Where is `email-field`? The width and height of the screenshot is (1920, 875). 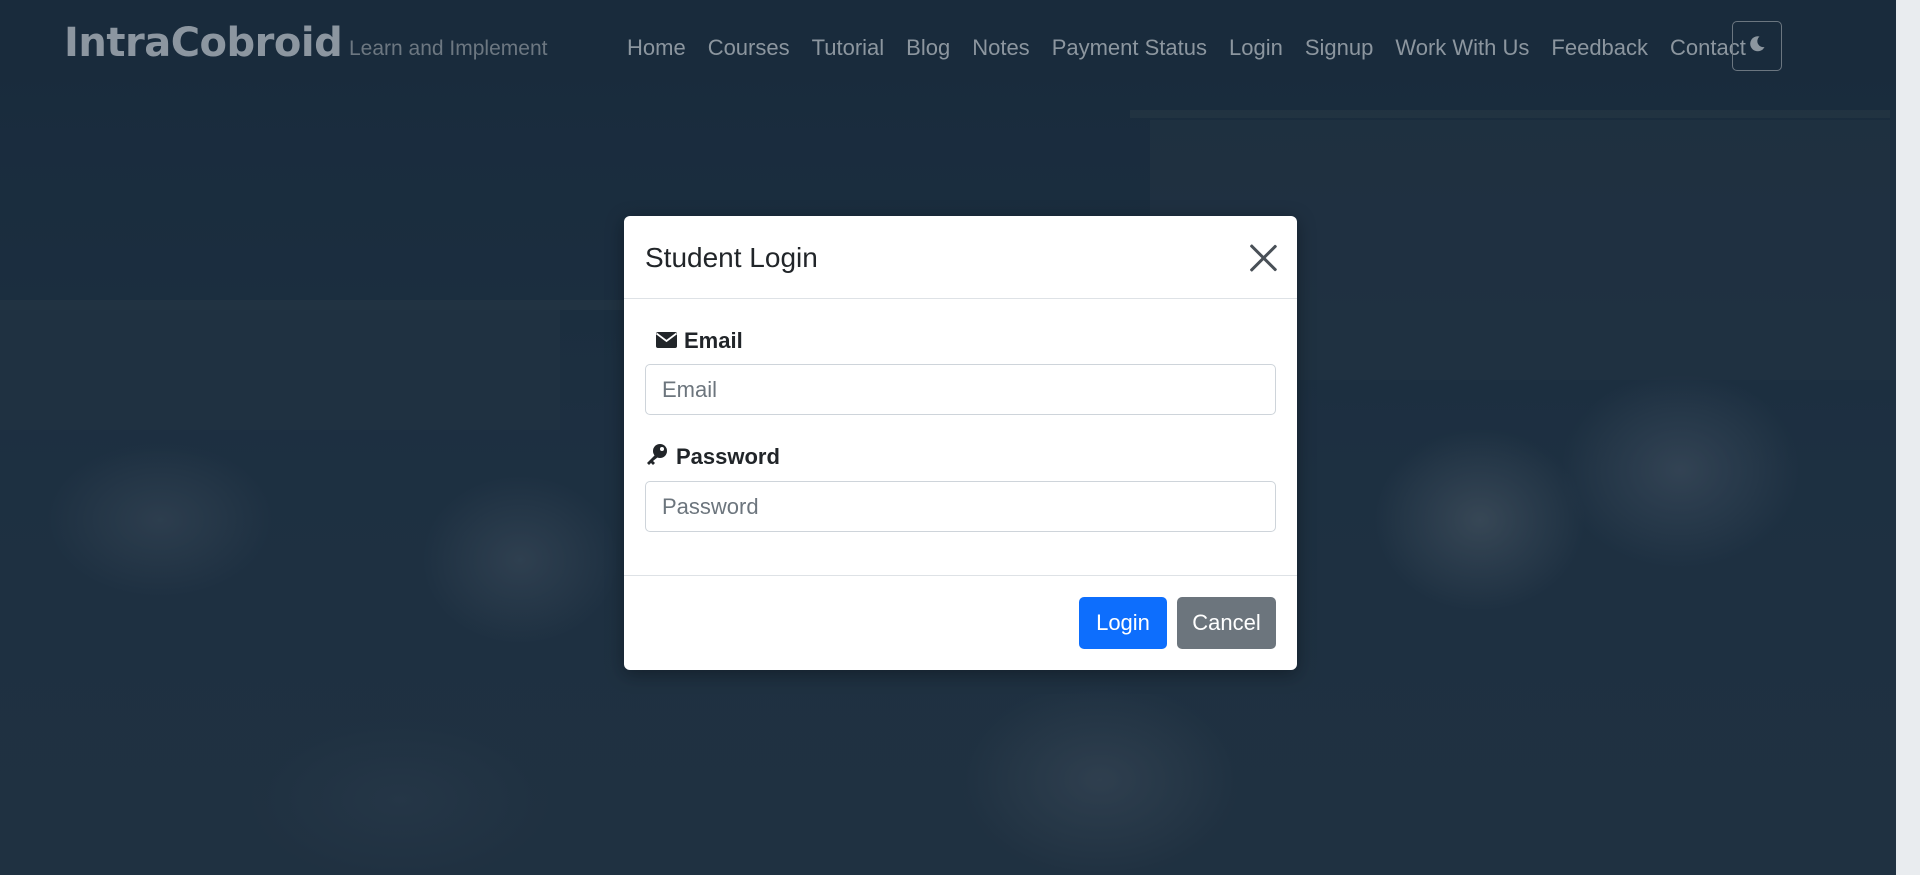 email-field is located at coordinates (960, 389).